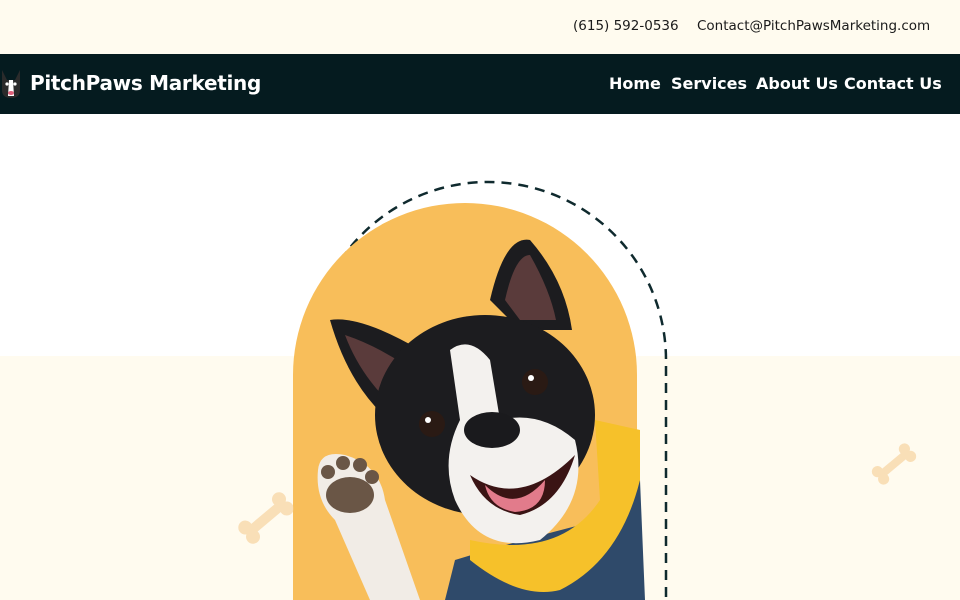 The width and height of the screenshot is (960, 600). Describe the element at coordinates (797, 83) in the screenshot. I see `nav-about-link: About Us` at that location.